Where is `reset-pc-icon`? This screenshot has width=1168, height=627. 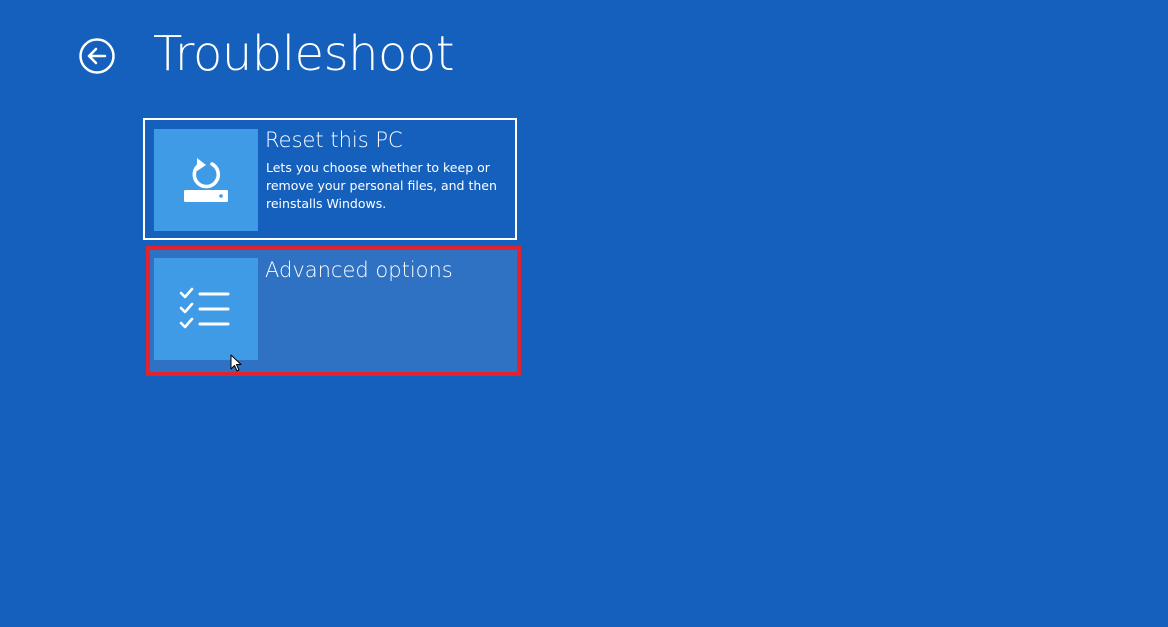 reset-pc-icon is located at coordinates (206, 180).